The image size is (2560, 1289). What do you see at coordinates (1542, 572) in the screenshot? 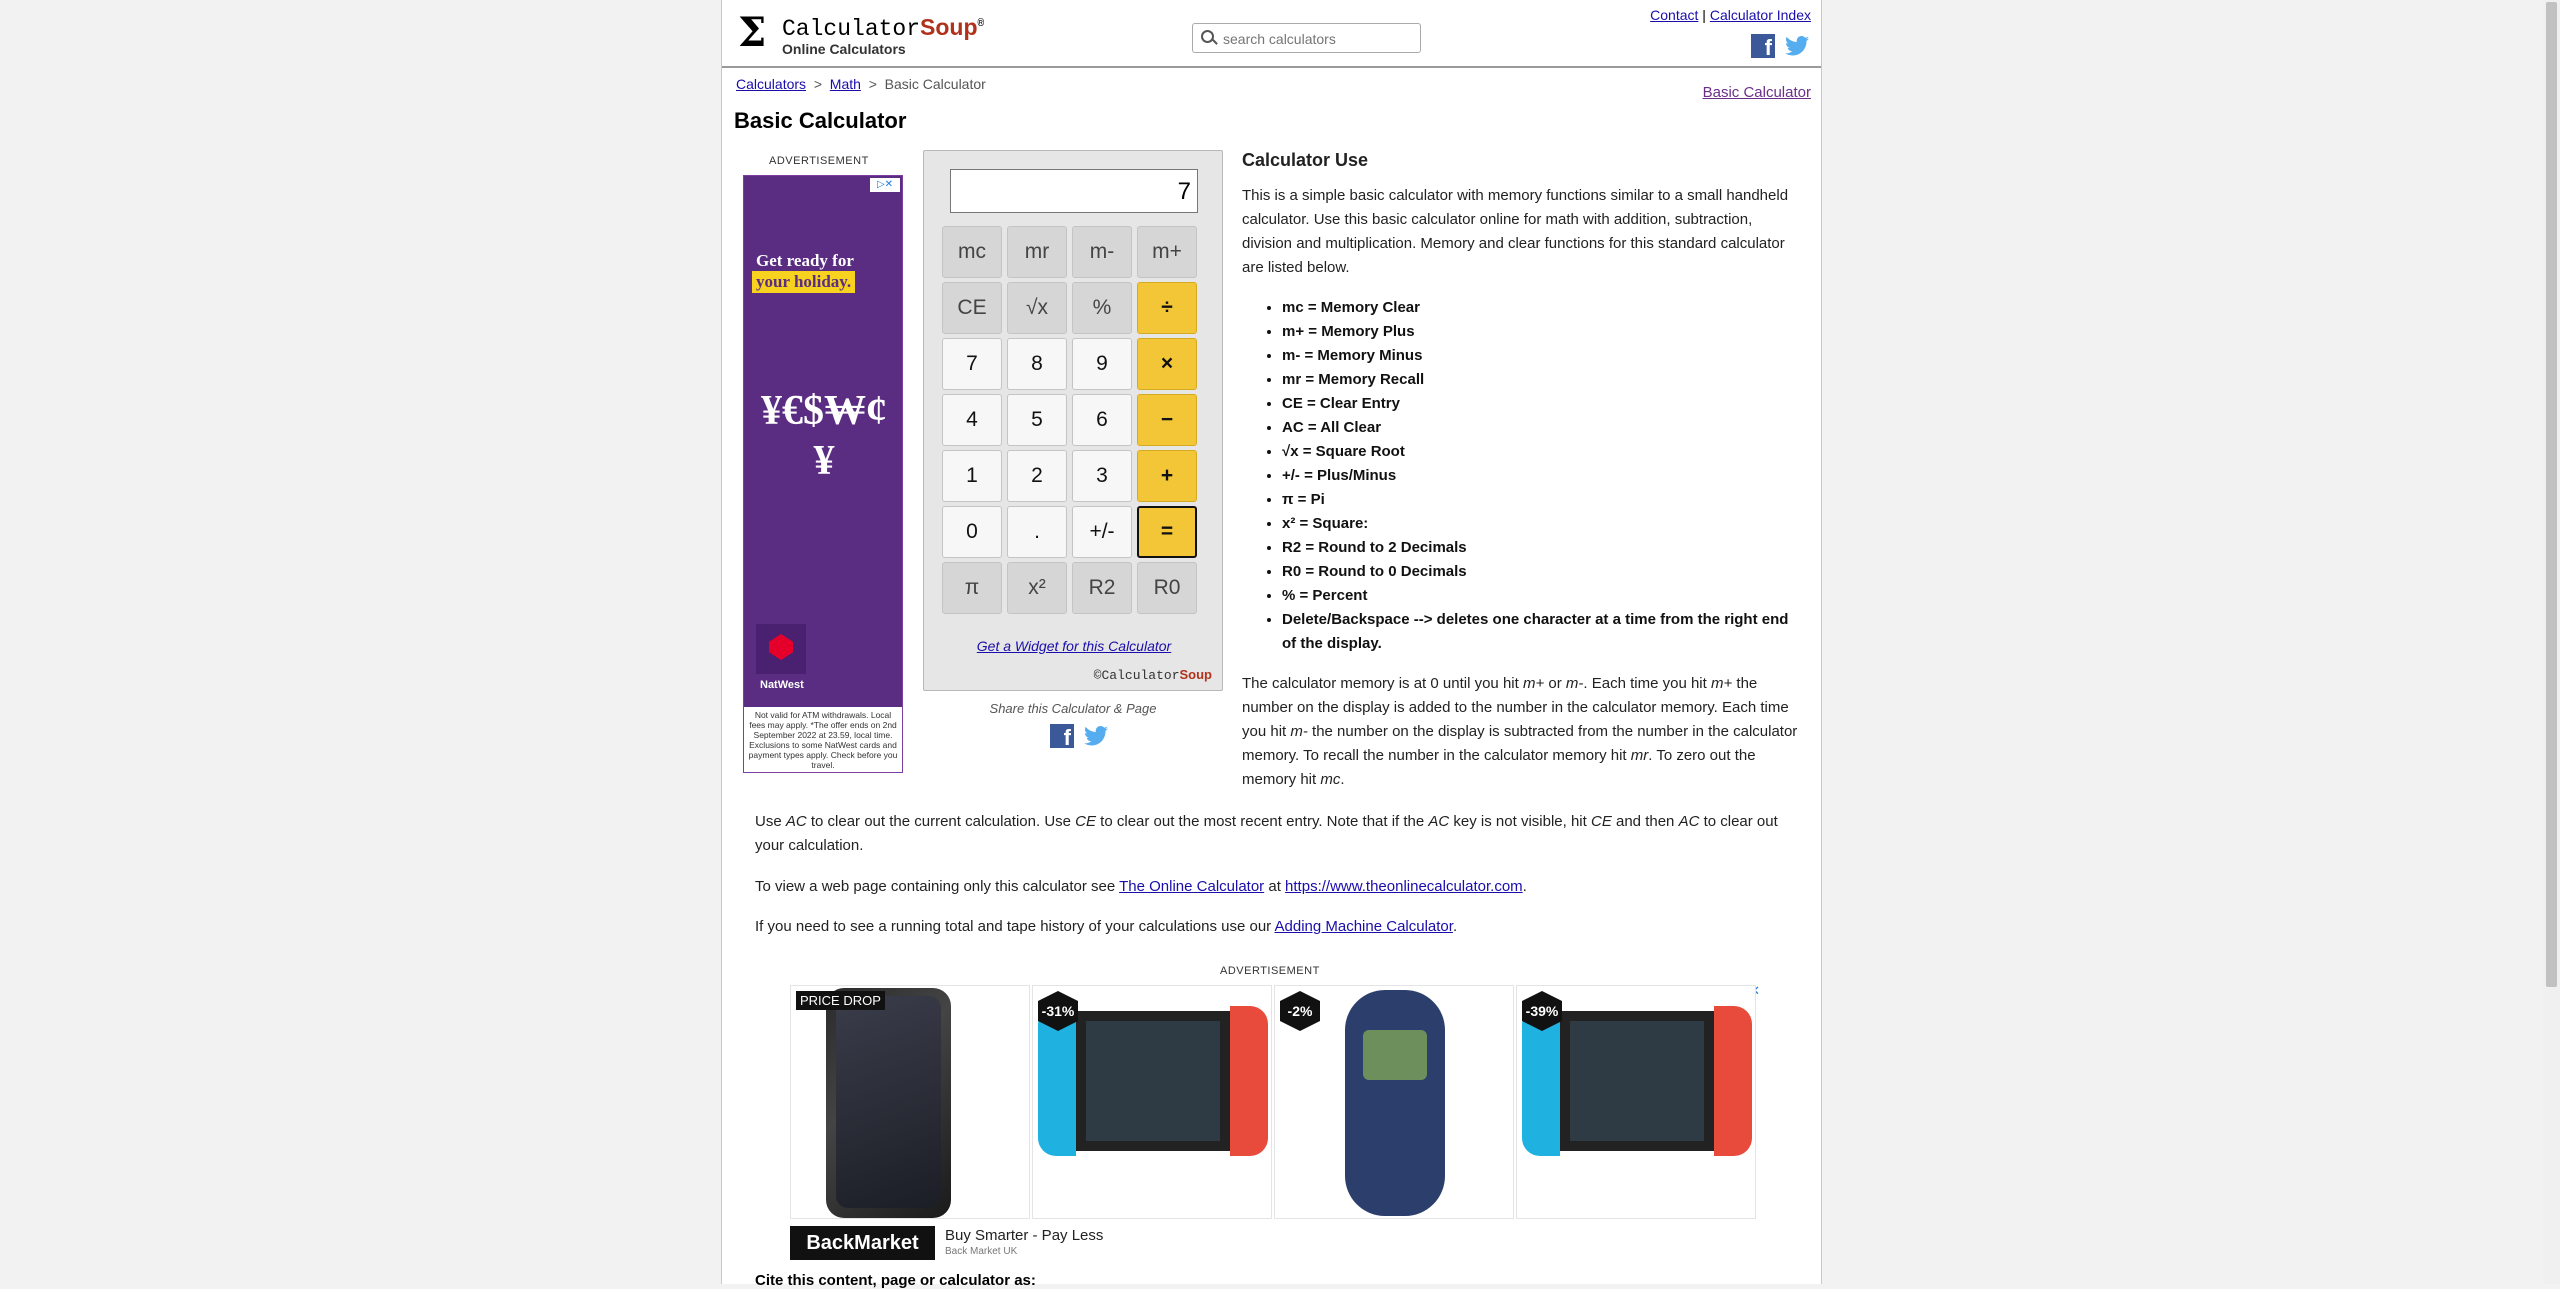
I see `function-list-item: R0 = Round to 0 Decimals` at bounding box center [1542, 572].